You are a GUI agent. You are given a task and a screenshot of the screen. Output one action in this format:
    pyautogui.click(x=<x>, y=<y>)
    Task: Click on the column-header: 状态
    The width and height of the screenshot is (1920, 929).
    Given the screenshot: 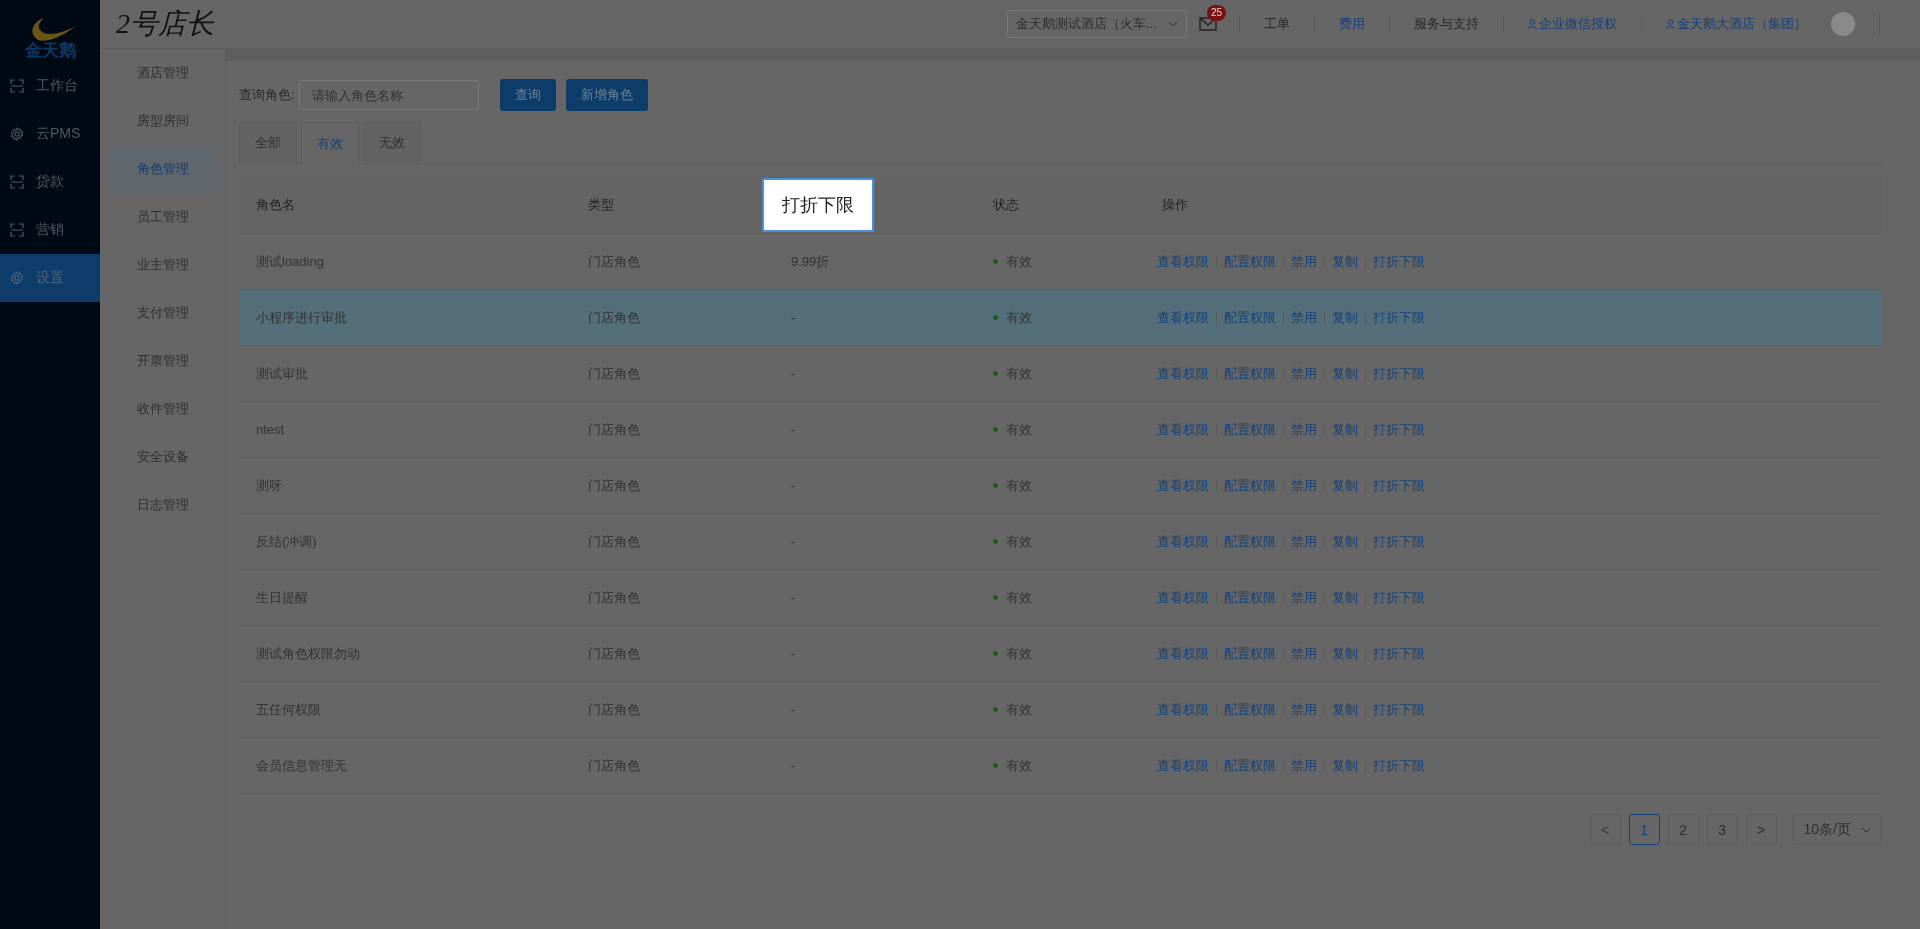 What is the action you would take?
    pyautogui.click(x=1006, y=205)
    